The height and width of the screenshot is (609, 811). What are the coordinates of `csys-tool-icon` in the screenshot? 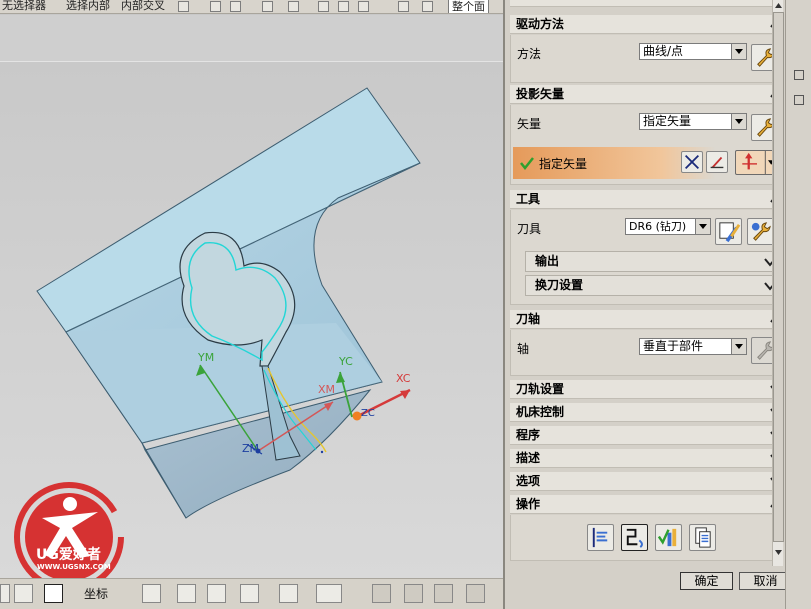 It's located at (249, 593).